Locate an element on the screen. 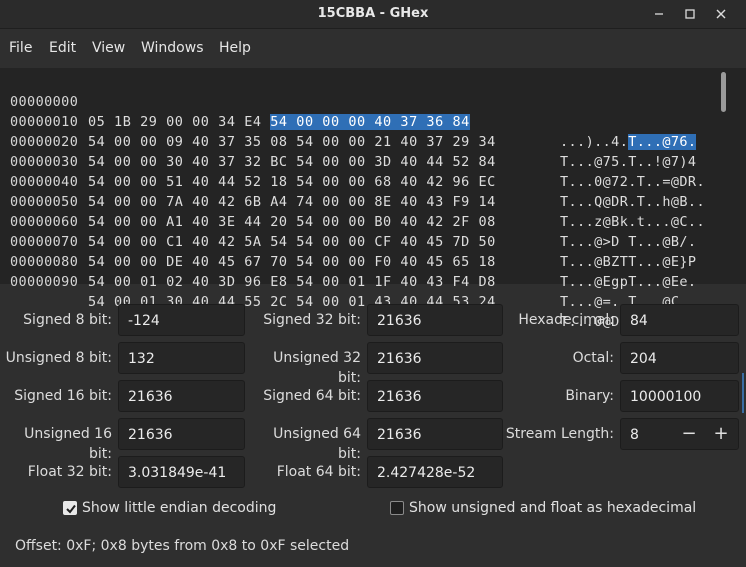  float-32-bit-label: Float 32 bit: is located at coordinates (69, 472).